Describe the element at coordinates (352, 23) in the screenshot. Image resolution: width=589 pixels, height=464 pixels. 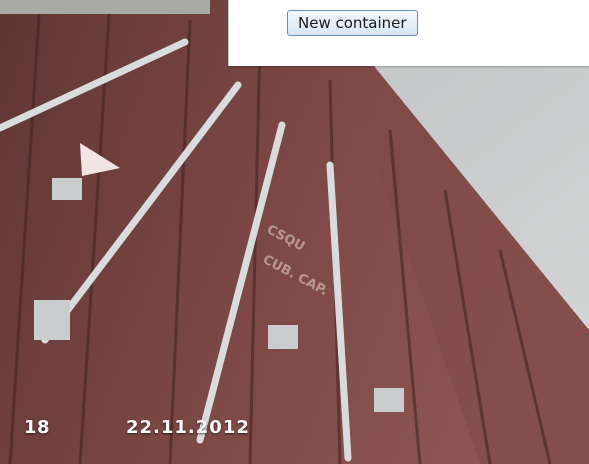
I see `new-container-button: New container` at that location.